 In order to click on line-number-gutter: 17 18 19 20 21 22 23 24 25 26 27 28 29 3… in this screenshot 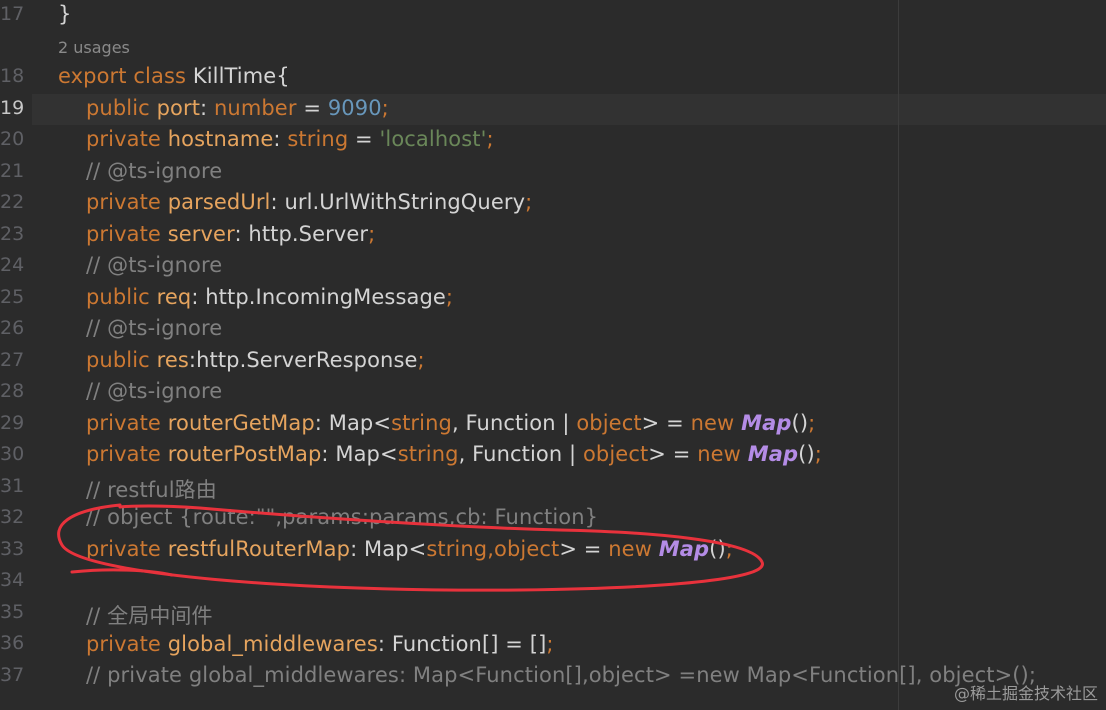, I will do `click(16, 355)`.